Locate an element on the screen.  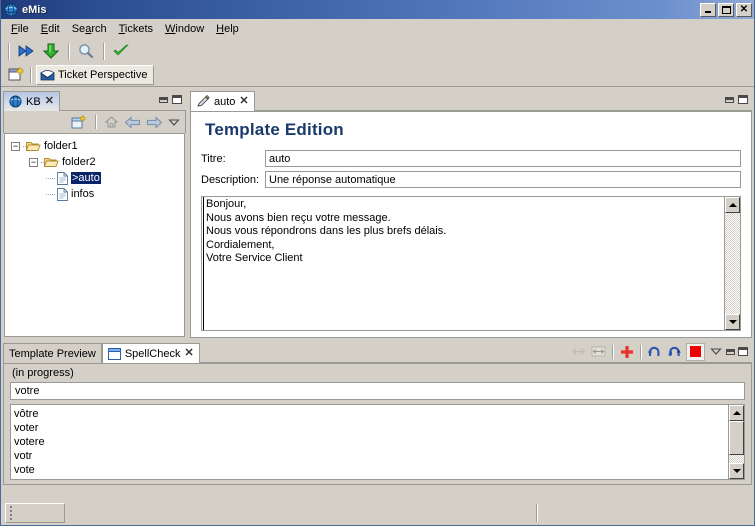
tree-line: ····· is located at coordinates (50, 178).